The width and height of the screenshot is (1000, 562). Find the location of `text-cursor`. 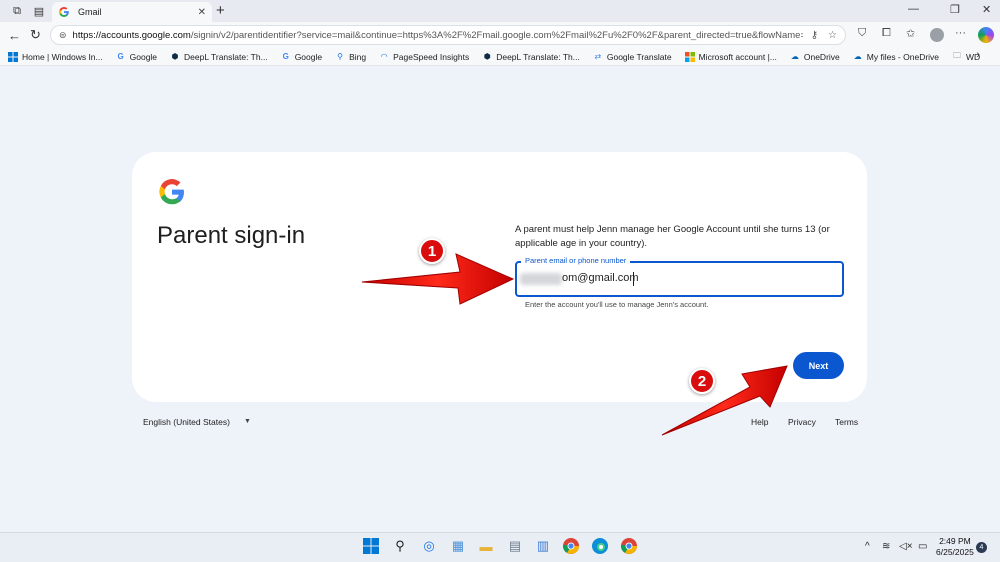

text-cursor is located at coordinates (633, 279).